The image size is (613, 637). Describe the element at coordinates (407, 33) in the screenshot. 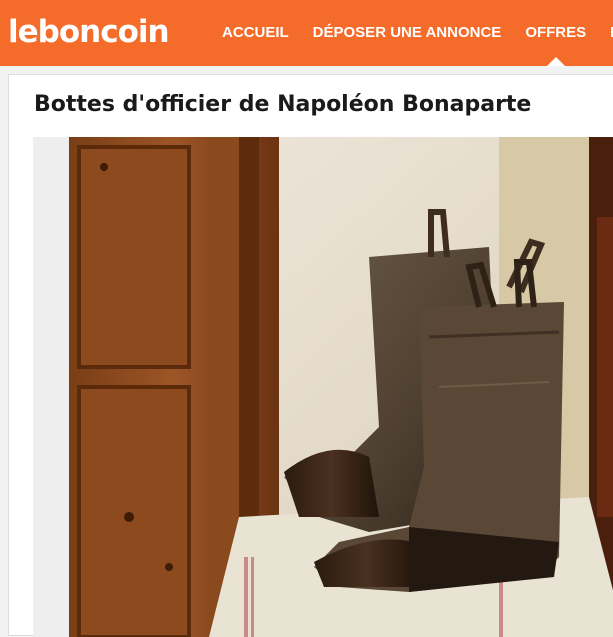

I see `nav-item-deposer-annonce: DÉPOSER UNE ANNONCE` at that location.